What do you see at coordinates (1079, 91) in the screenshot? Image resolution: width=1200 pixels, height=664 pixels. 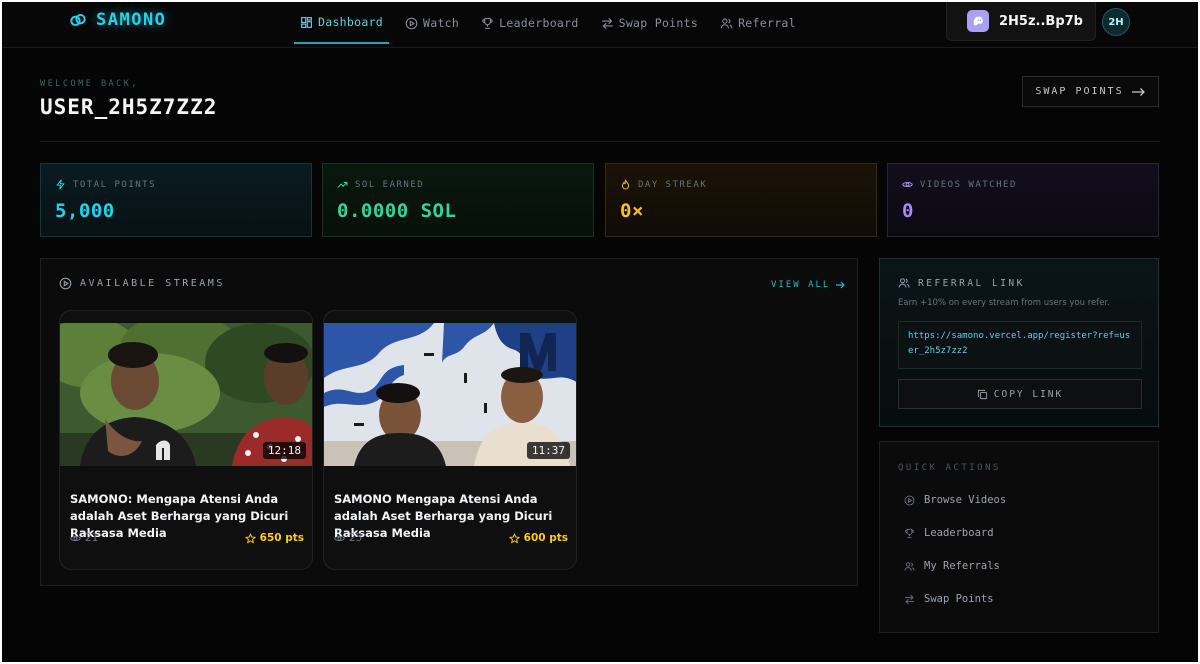 I see `swap-points-button-label: SWAP POINTS` at bounding box center [1079, 91].